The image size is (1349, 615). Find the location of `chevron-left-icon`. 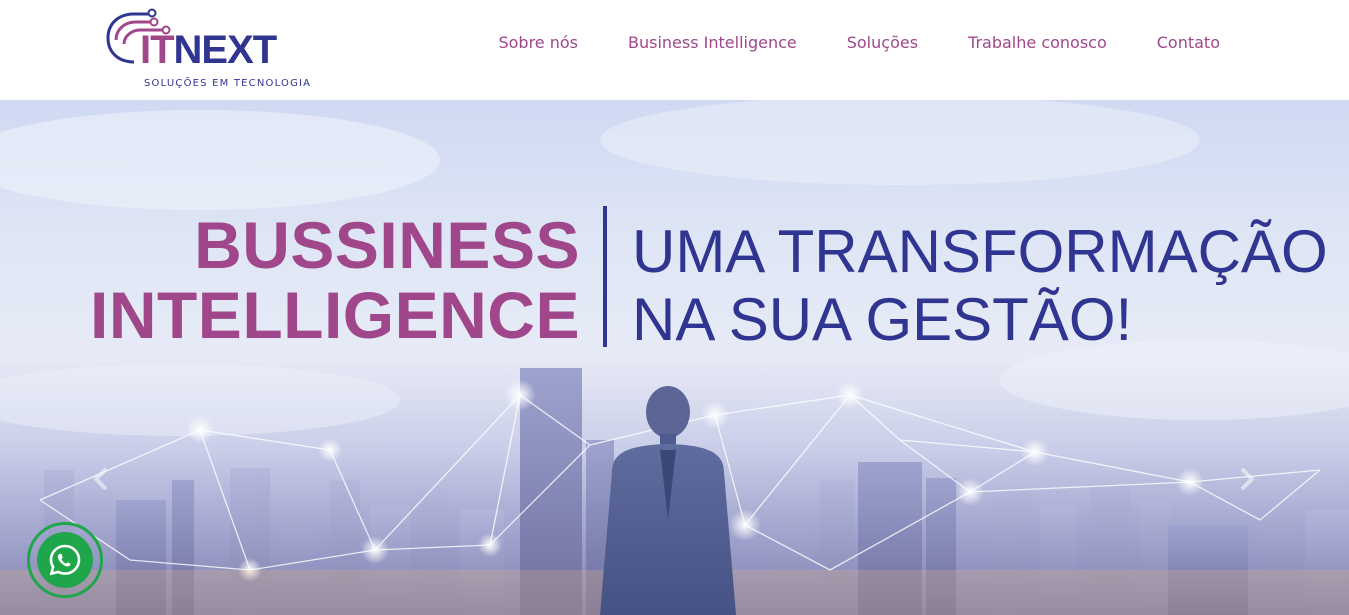

chevron-left-icon is located at coordinates (100, 479).